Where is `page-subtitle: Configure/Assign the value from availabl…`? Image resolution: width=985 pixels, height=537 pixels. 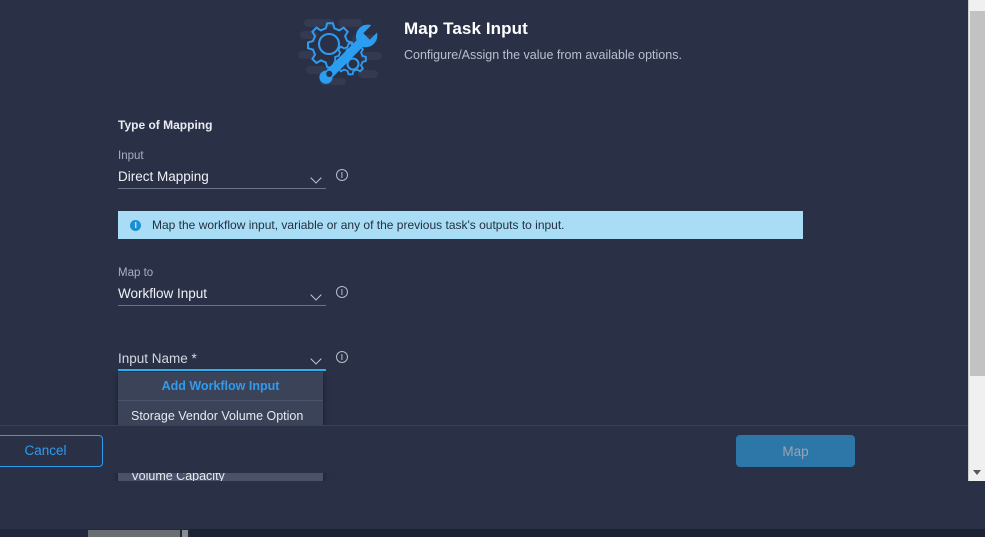 page-subtitle: Configure/Assign the value from availabl… is located at coordinates (543, 55).